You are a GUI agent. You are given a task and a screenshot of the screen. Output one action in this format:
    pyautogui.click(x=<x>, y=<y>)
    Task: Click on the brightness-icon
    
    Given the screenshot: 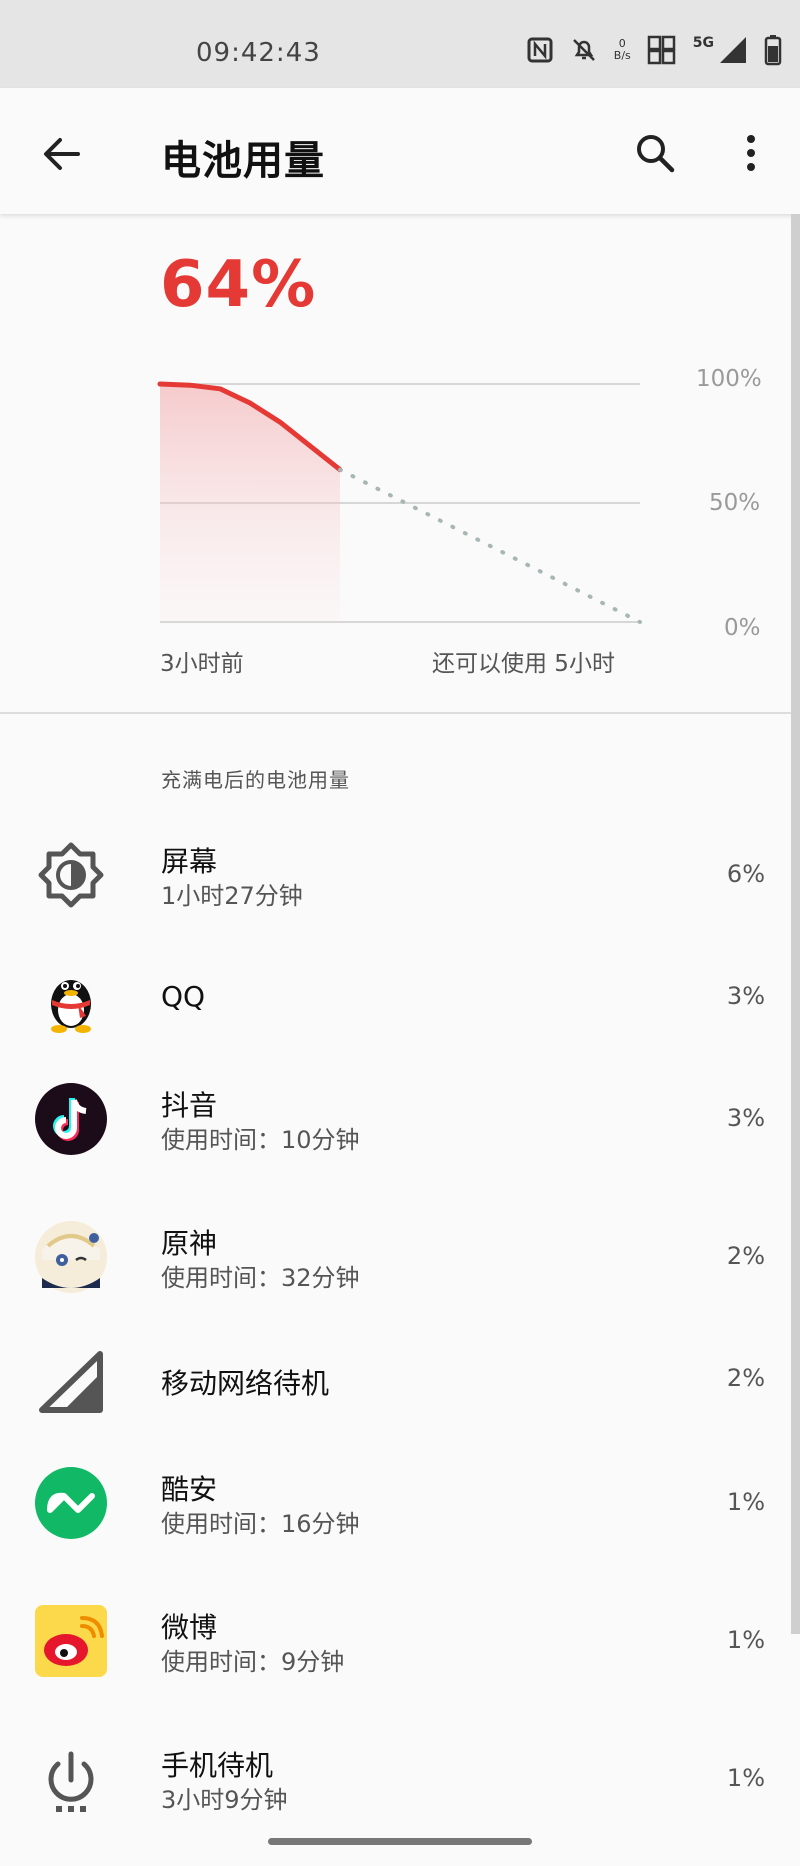 What is the action you would take?
    pyautogui.click(x=71, y=875)
    